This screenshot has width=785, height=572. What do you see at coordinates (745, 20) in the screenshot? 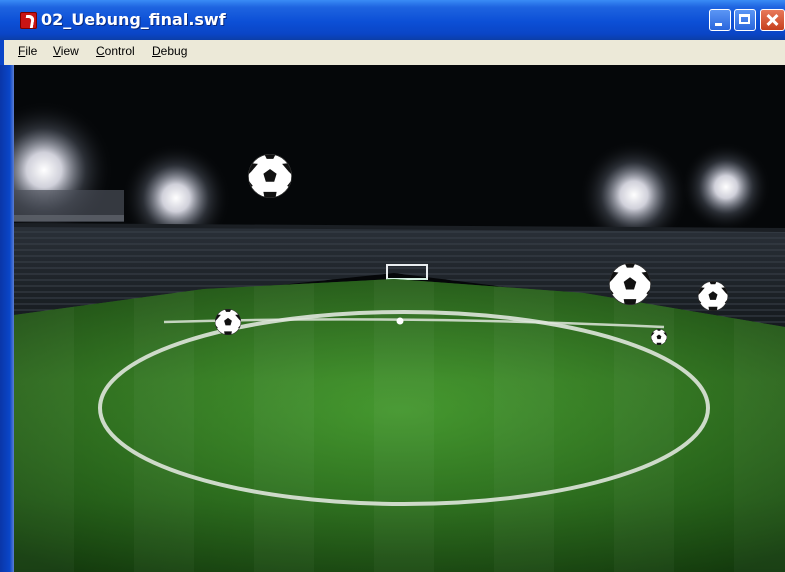
I see `maximize-button` at bounding box center [745, 20].